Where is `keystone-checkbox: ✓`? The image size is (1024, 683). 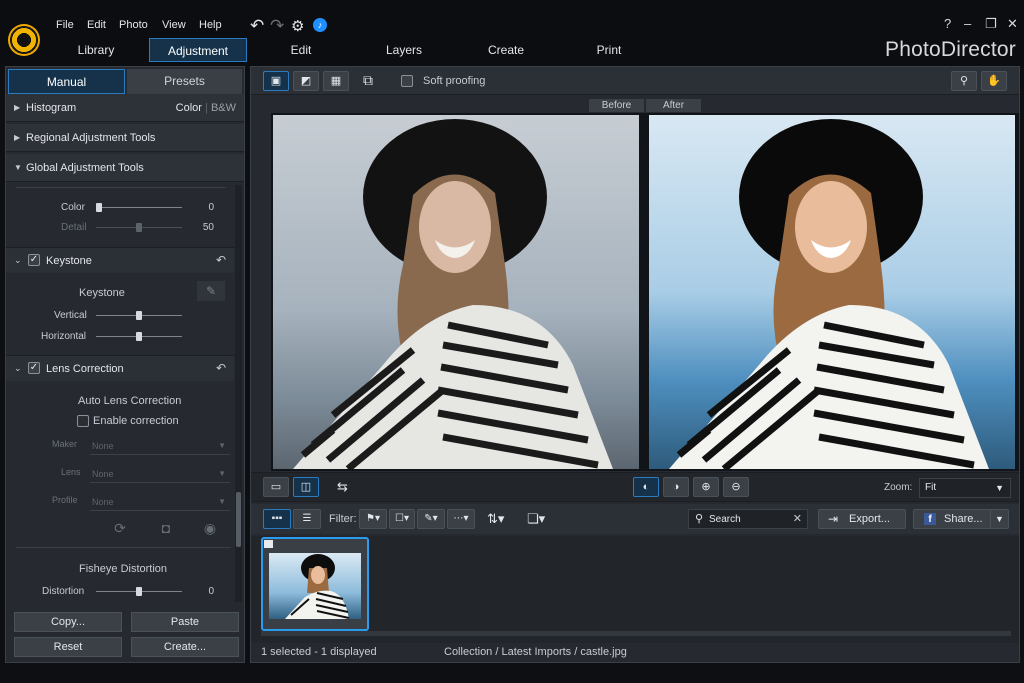
keystone-checkbox: ✓ is located at coordinates (34, 260).